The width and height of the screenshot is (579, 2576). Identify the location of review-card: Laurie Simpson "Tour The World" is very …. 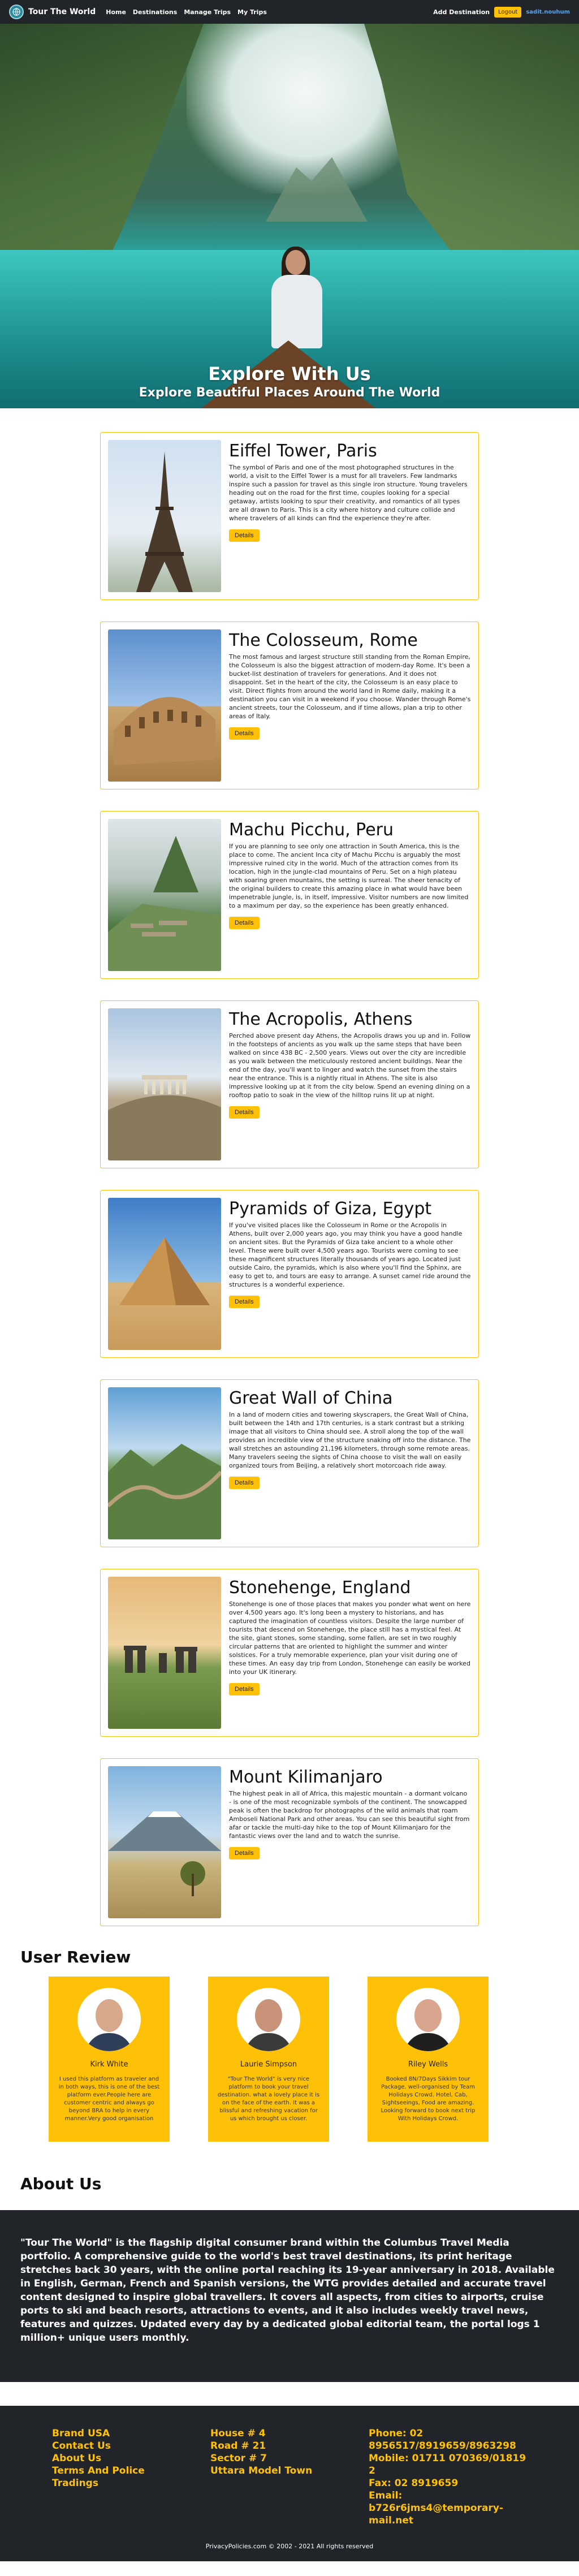
(268, 2060).